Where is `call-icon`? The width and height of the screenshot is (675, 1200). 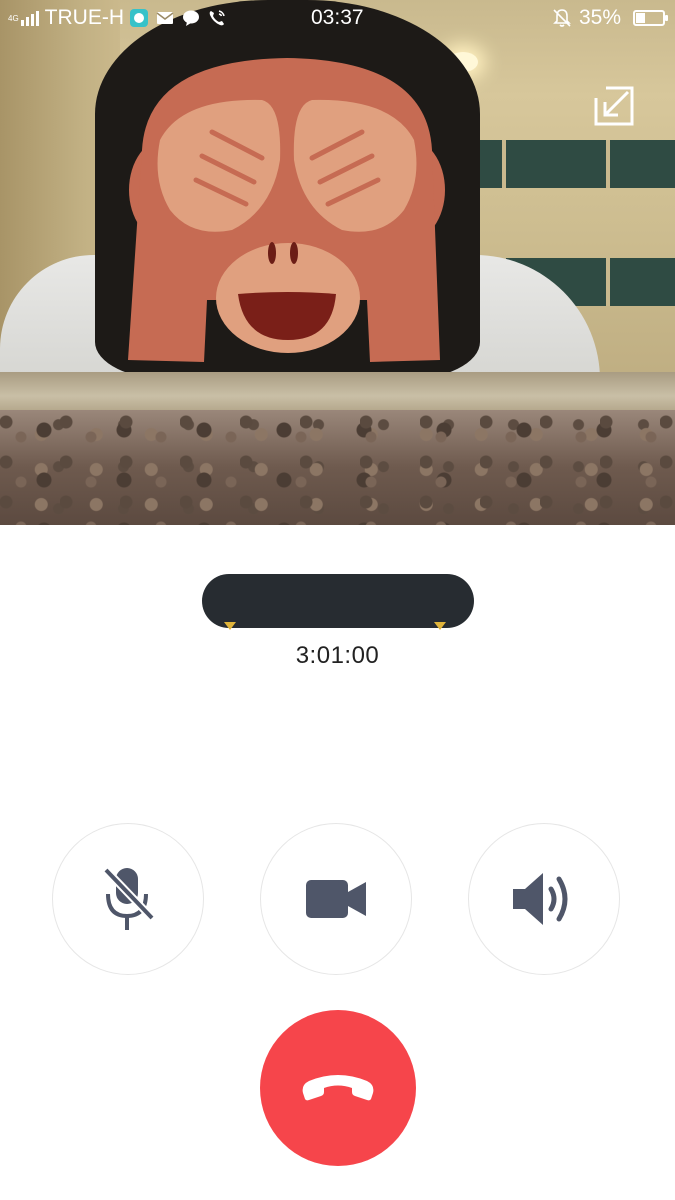 call-icon is located at coordinates (217, 18).